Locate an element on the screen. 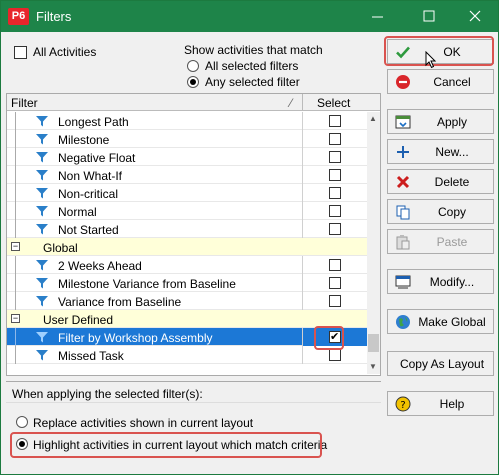 This screenshot has height=475, width=499. apply-button: Apply is located at coordinates (440, 121).